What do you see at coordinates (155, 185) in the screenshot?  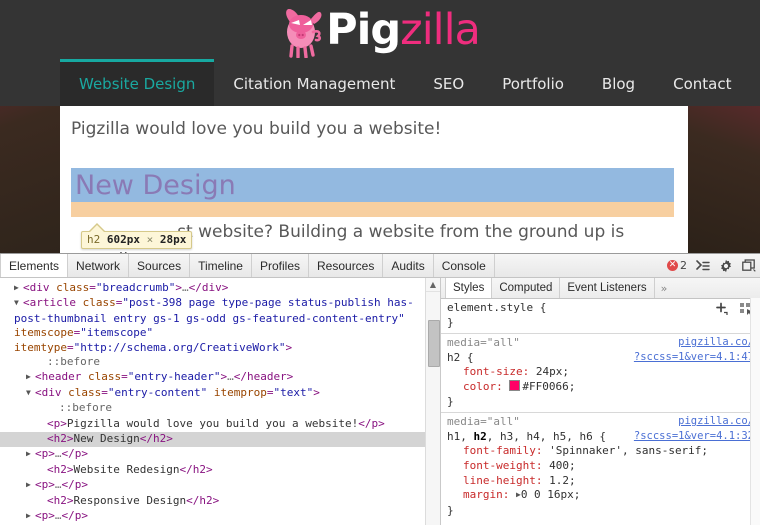 I see `heading-new-design: New Design` at bounding box center [155, 185].